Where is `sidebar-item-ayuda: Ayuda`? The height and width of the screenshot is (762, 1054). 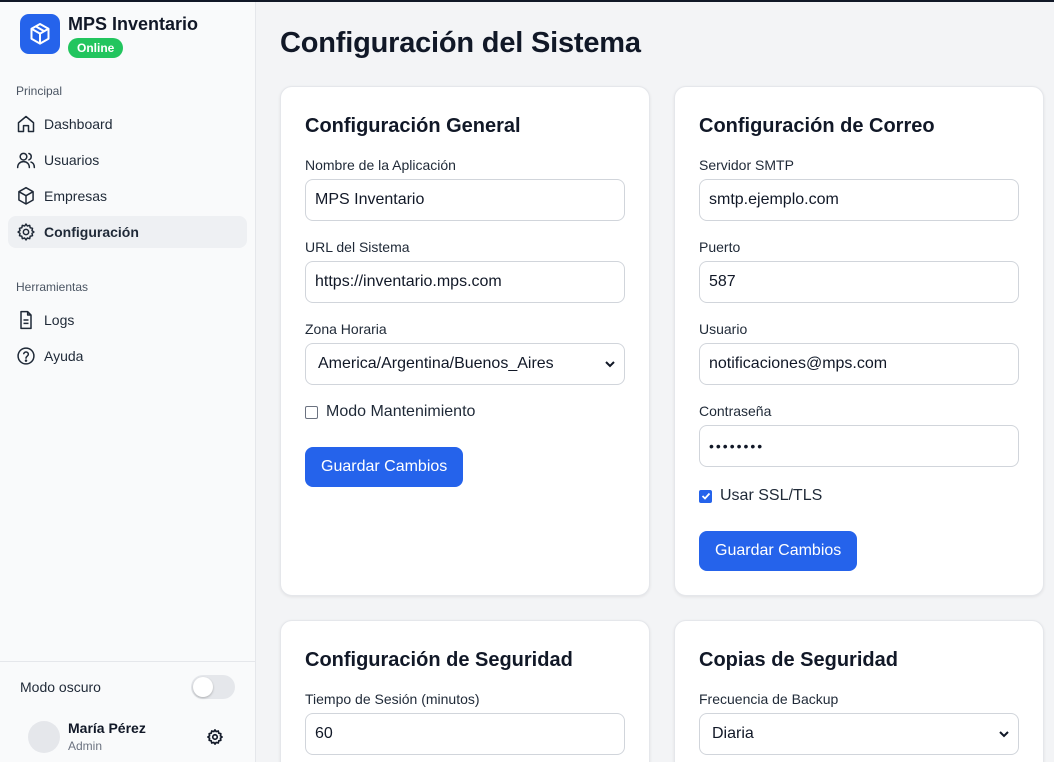 sidebar-item-ayuda: Ayuda is located at coordinates (127, 356).